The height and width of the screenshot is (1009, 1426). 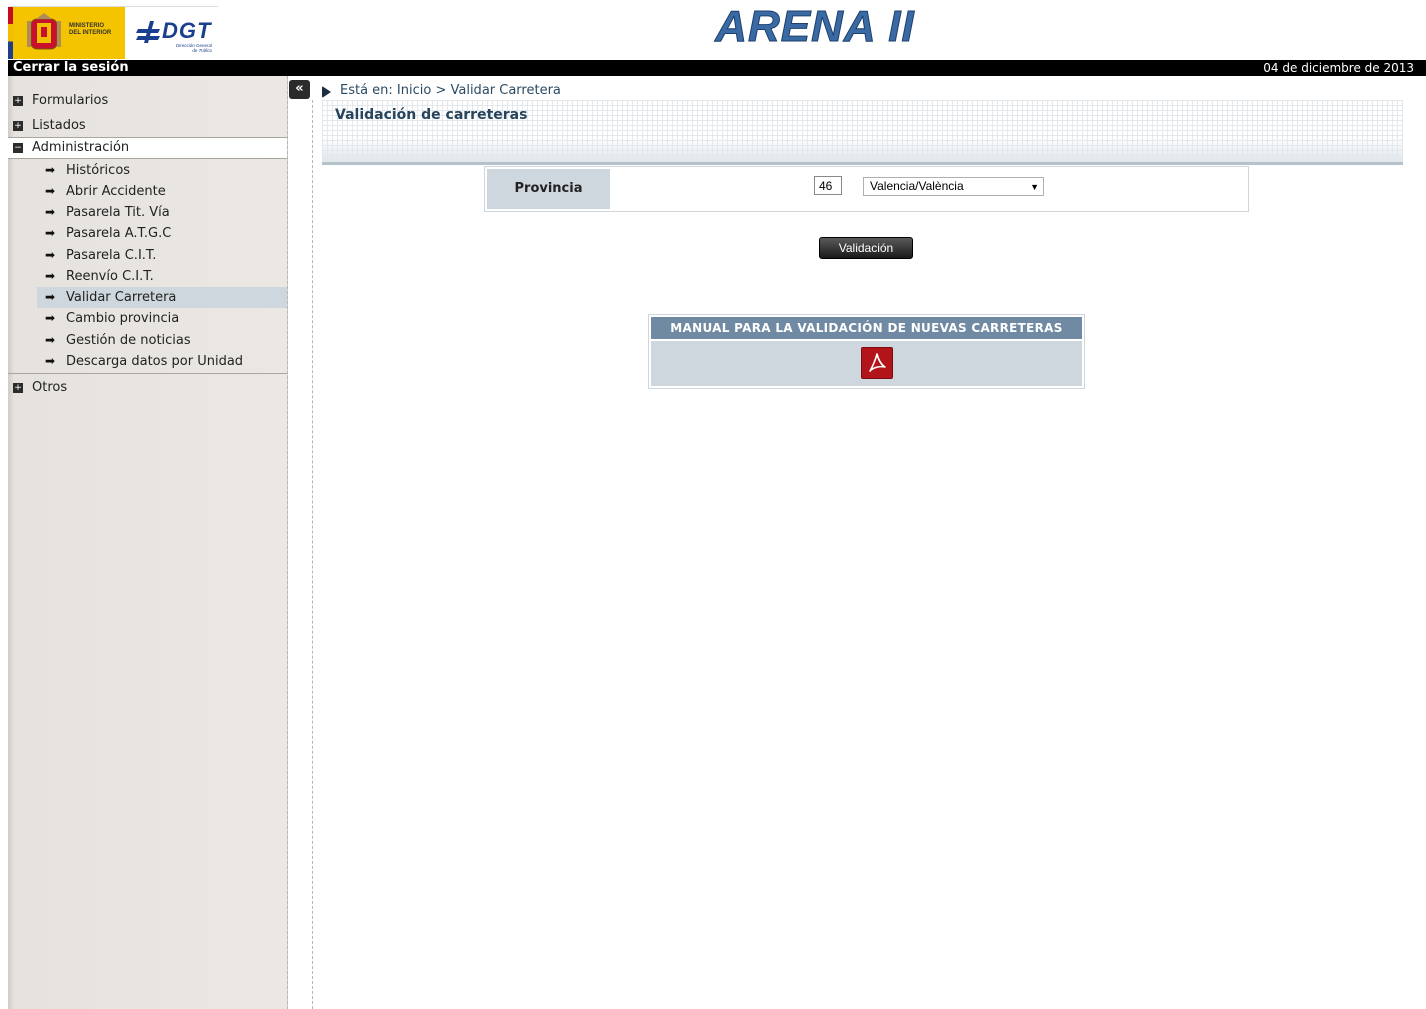 What do you see at coordinates (155, 361) in the screenshot?
I see `sidebar-item-label: Descarga datos por Unidad` at bounding box center [155, 361].